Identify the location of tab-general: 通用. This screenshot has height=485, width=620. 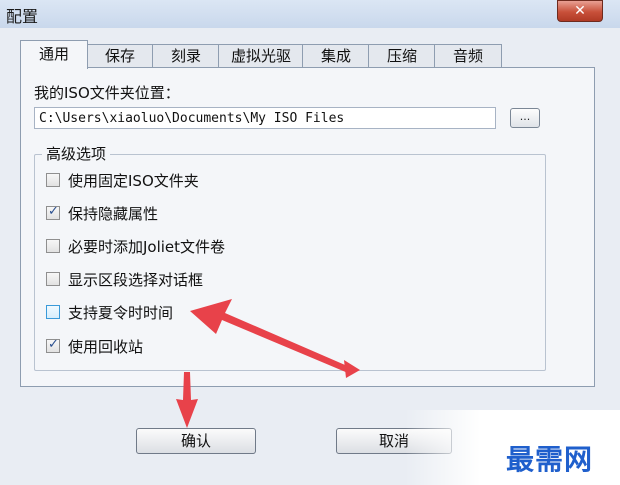
(54, 54).